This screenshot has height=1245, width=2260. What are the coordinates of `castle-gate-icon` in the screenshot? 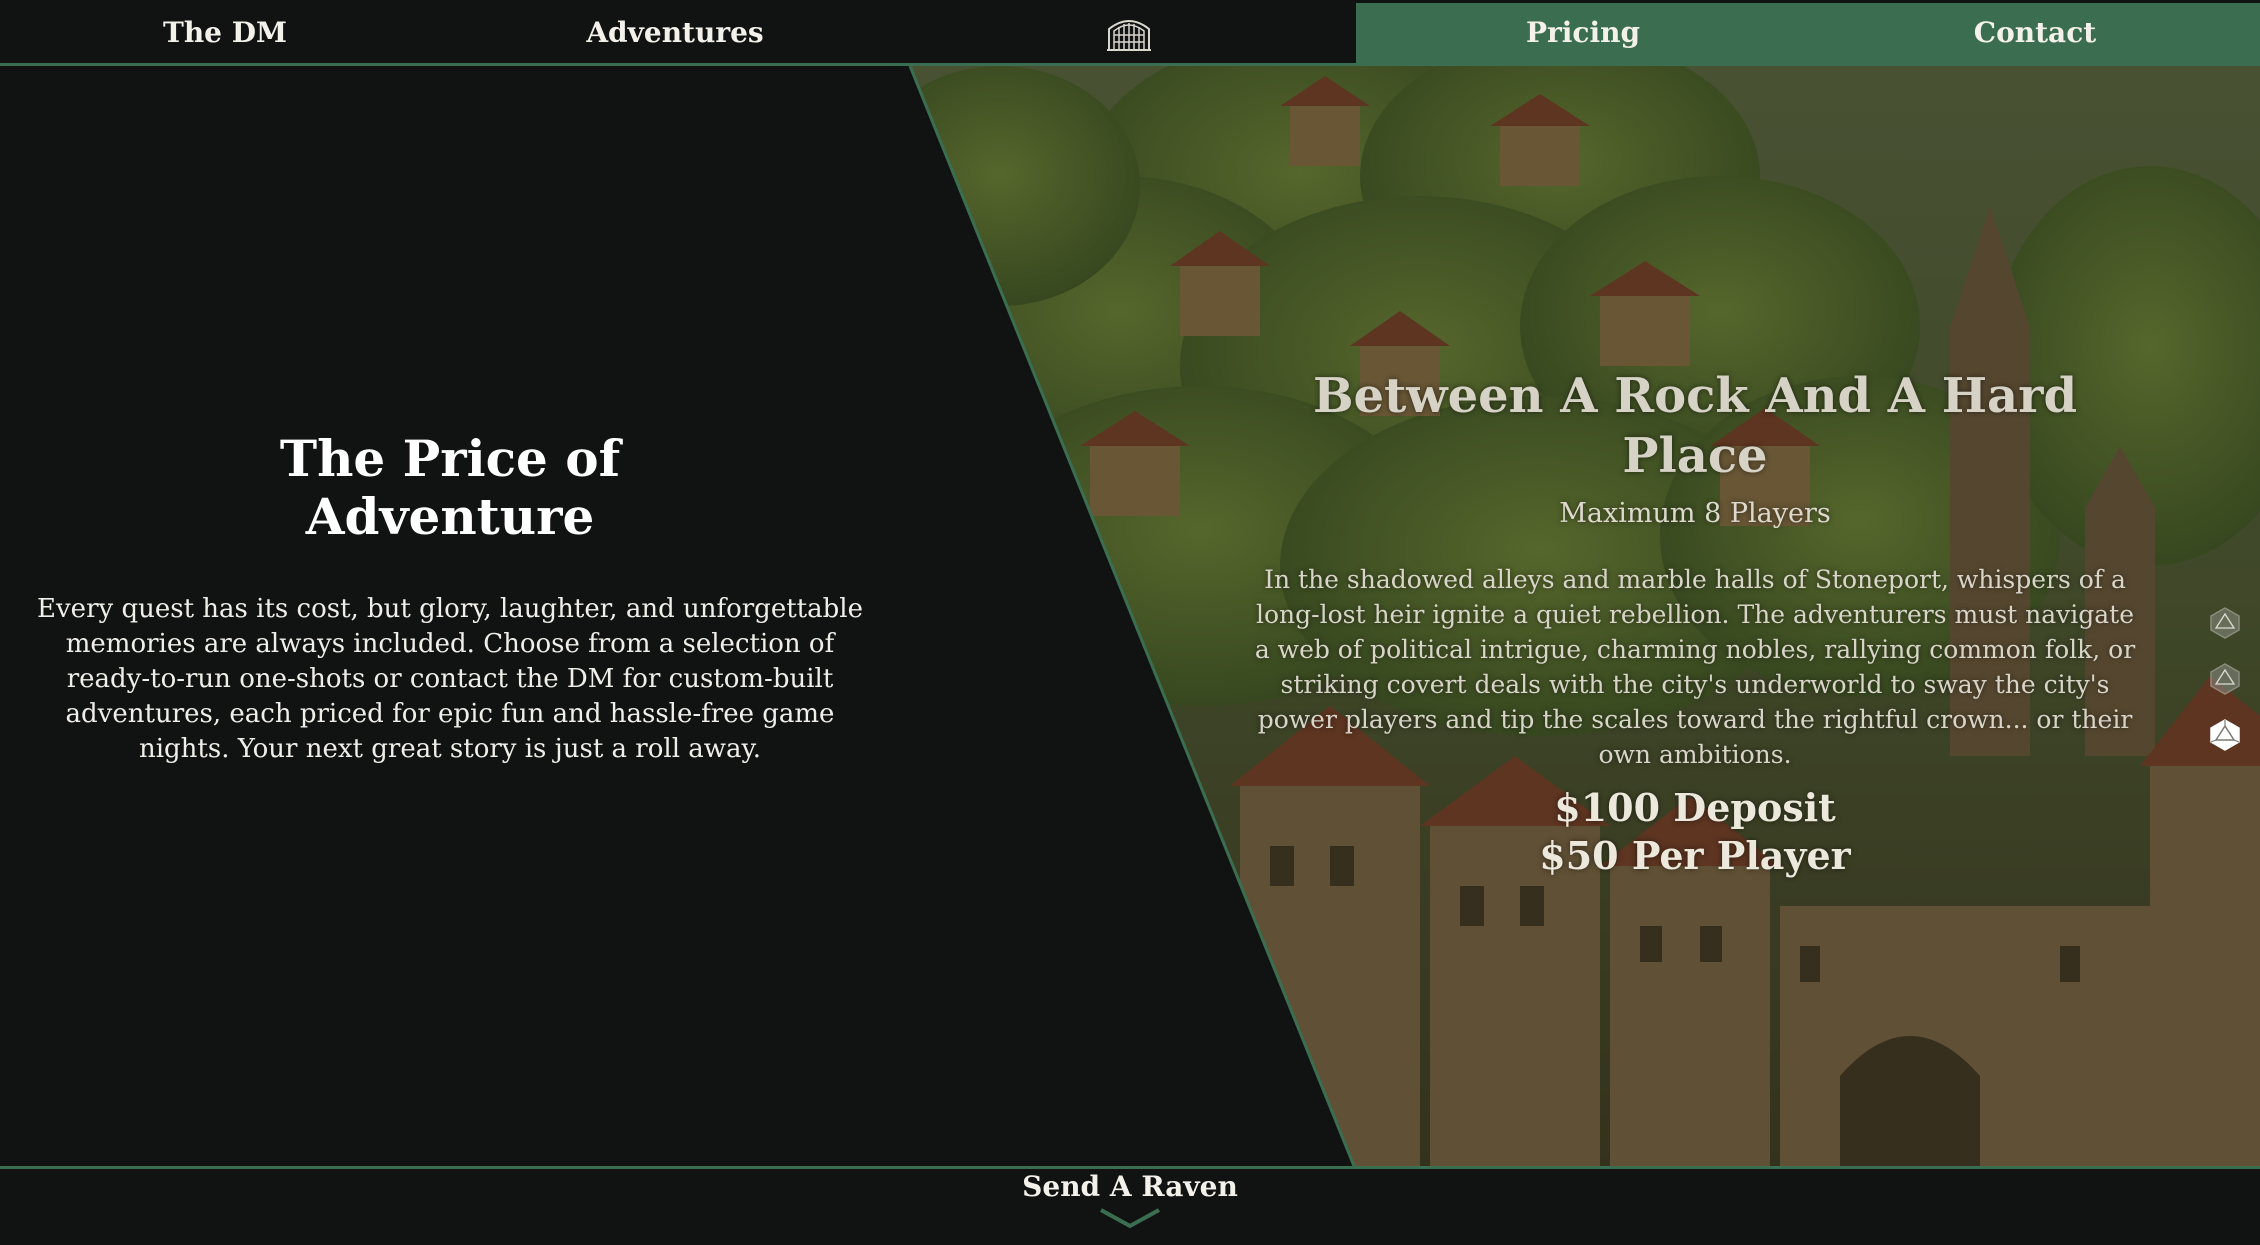 It's located at (1129, 34).